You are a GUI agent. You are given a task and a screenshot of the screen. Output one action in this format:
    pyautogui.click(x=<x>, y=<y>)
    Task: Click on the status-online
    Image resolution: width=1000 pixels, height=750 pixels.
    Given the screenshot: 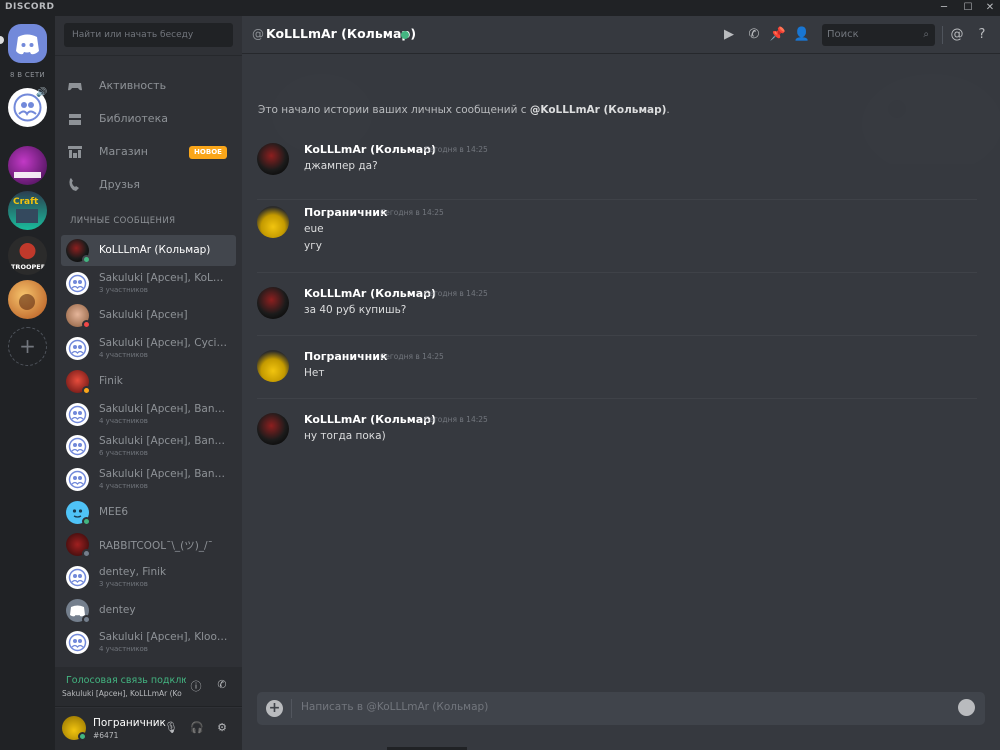 What is the action you would take?
    pyautogui.click(x=82, y=736)
    